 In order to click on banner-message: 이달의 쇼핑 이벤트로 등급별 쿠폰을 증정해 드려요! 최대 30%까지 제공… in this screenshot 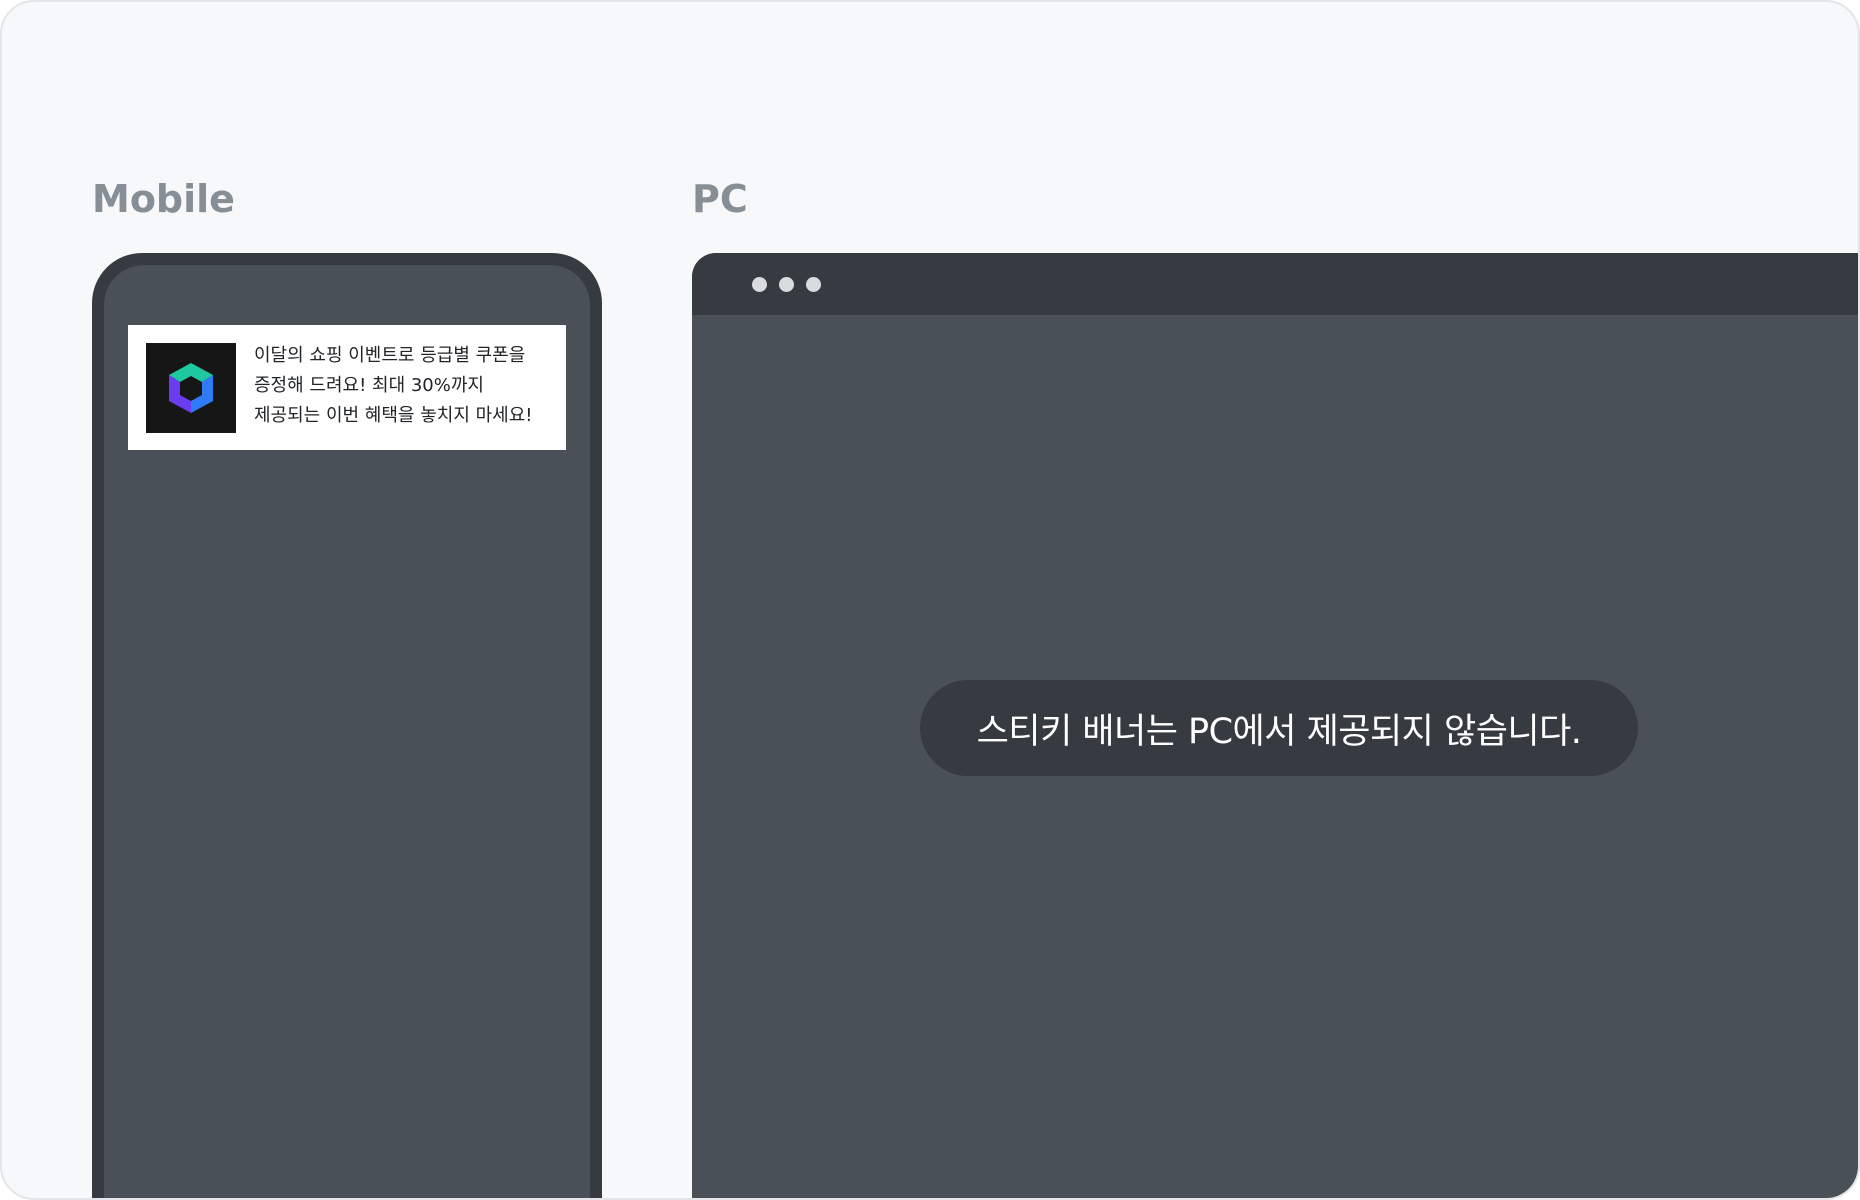, I will do `click(393, 385)`.